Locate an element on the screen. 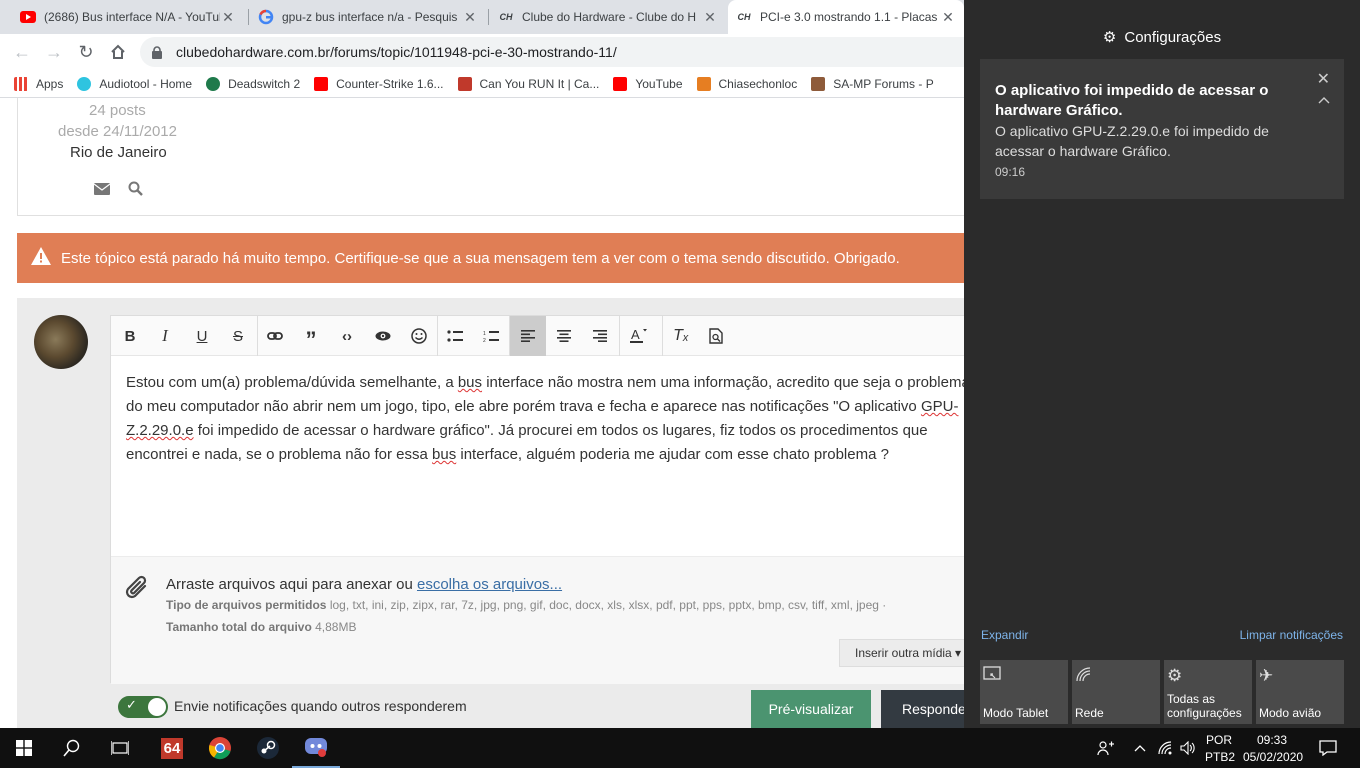 Image resolution: width=1360 pixels, height=768 pixels. quick-action-label: Rede is located at coordinates (1089, 713).